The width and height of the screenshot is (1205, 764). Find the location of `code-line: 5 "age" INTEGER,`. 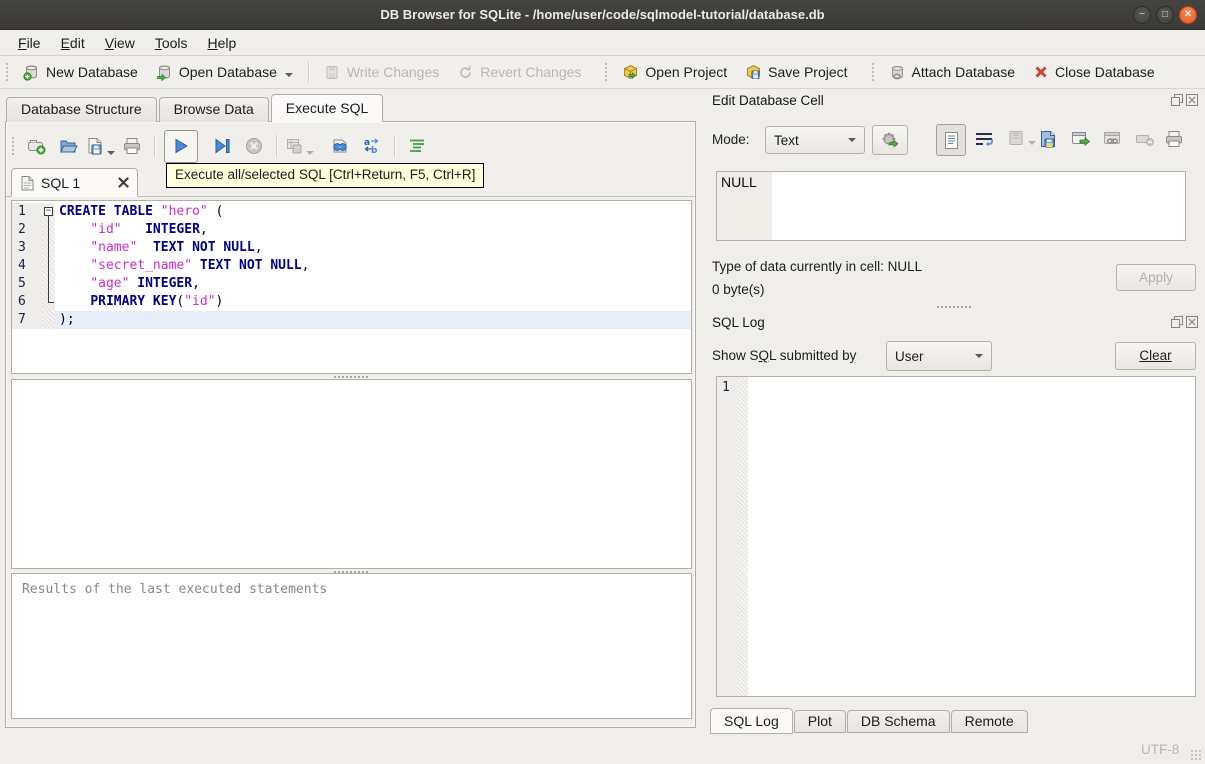

code-line: 5 "age" INTEGER, is located at coordinates (351, 284).